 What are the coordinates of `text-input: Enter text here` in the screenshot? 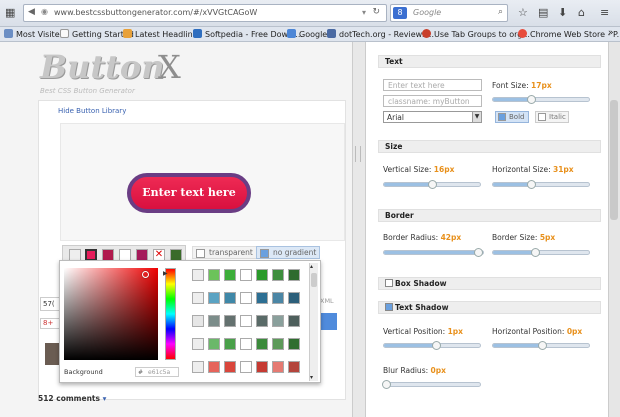 It's located at (432, 85).